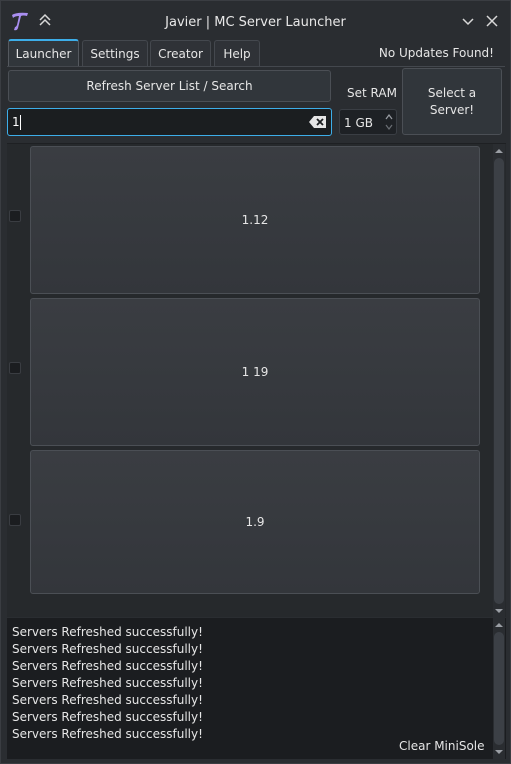  Describe the element at coordinates (16, 122) in the screenshot. I see `search-value: 1` at that location.